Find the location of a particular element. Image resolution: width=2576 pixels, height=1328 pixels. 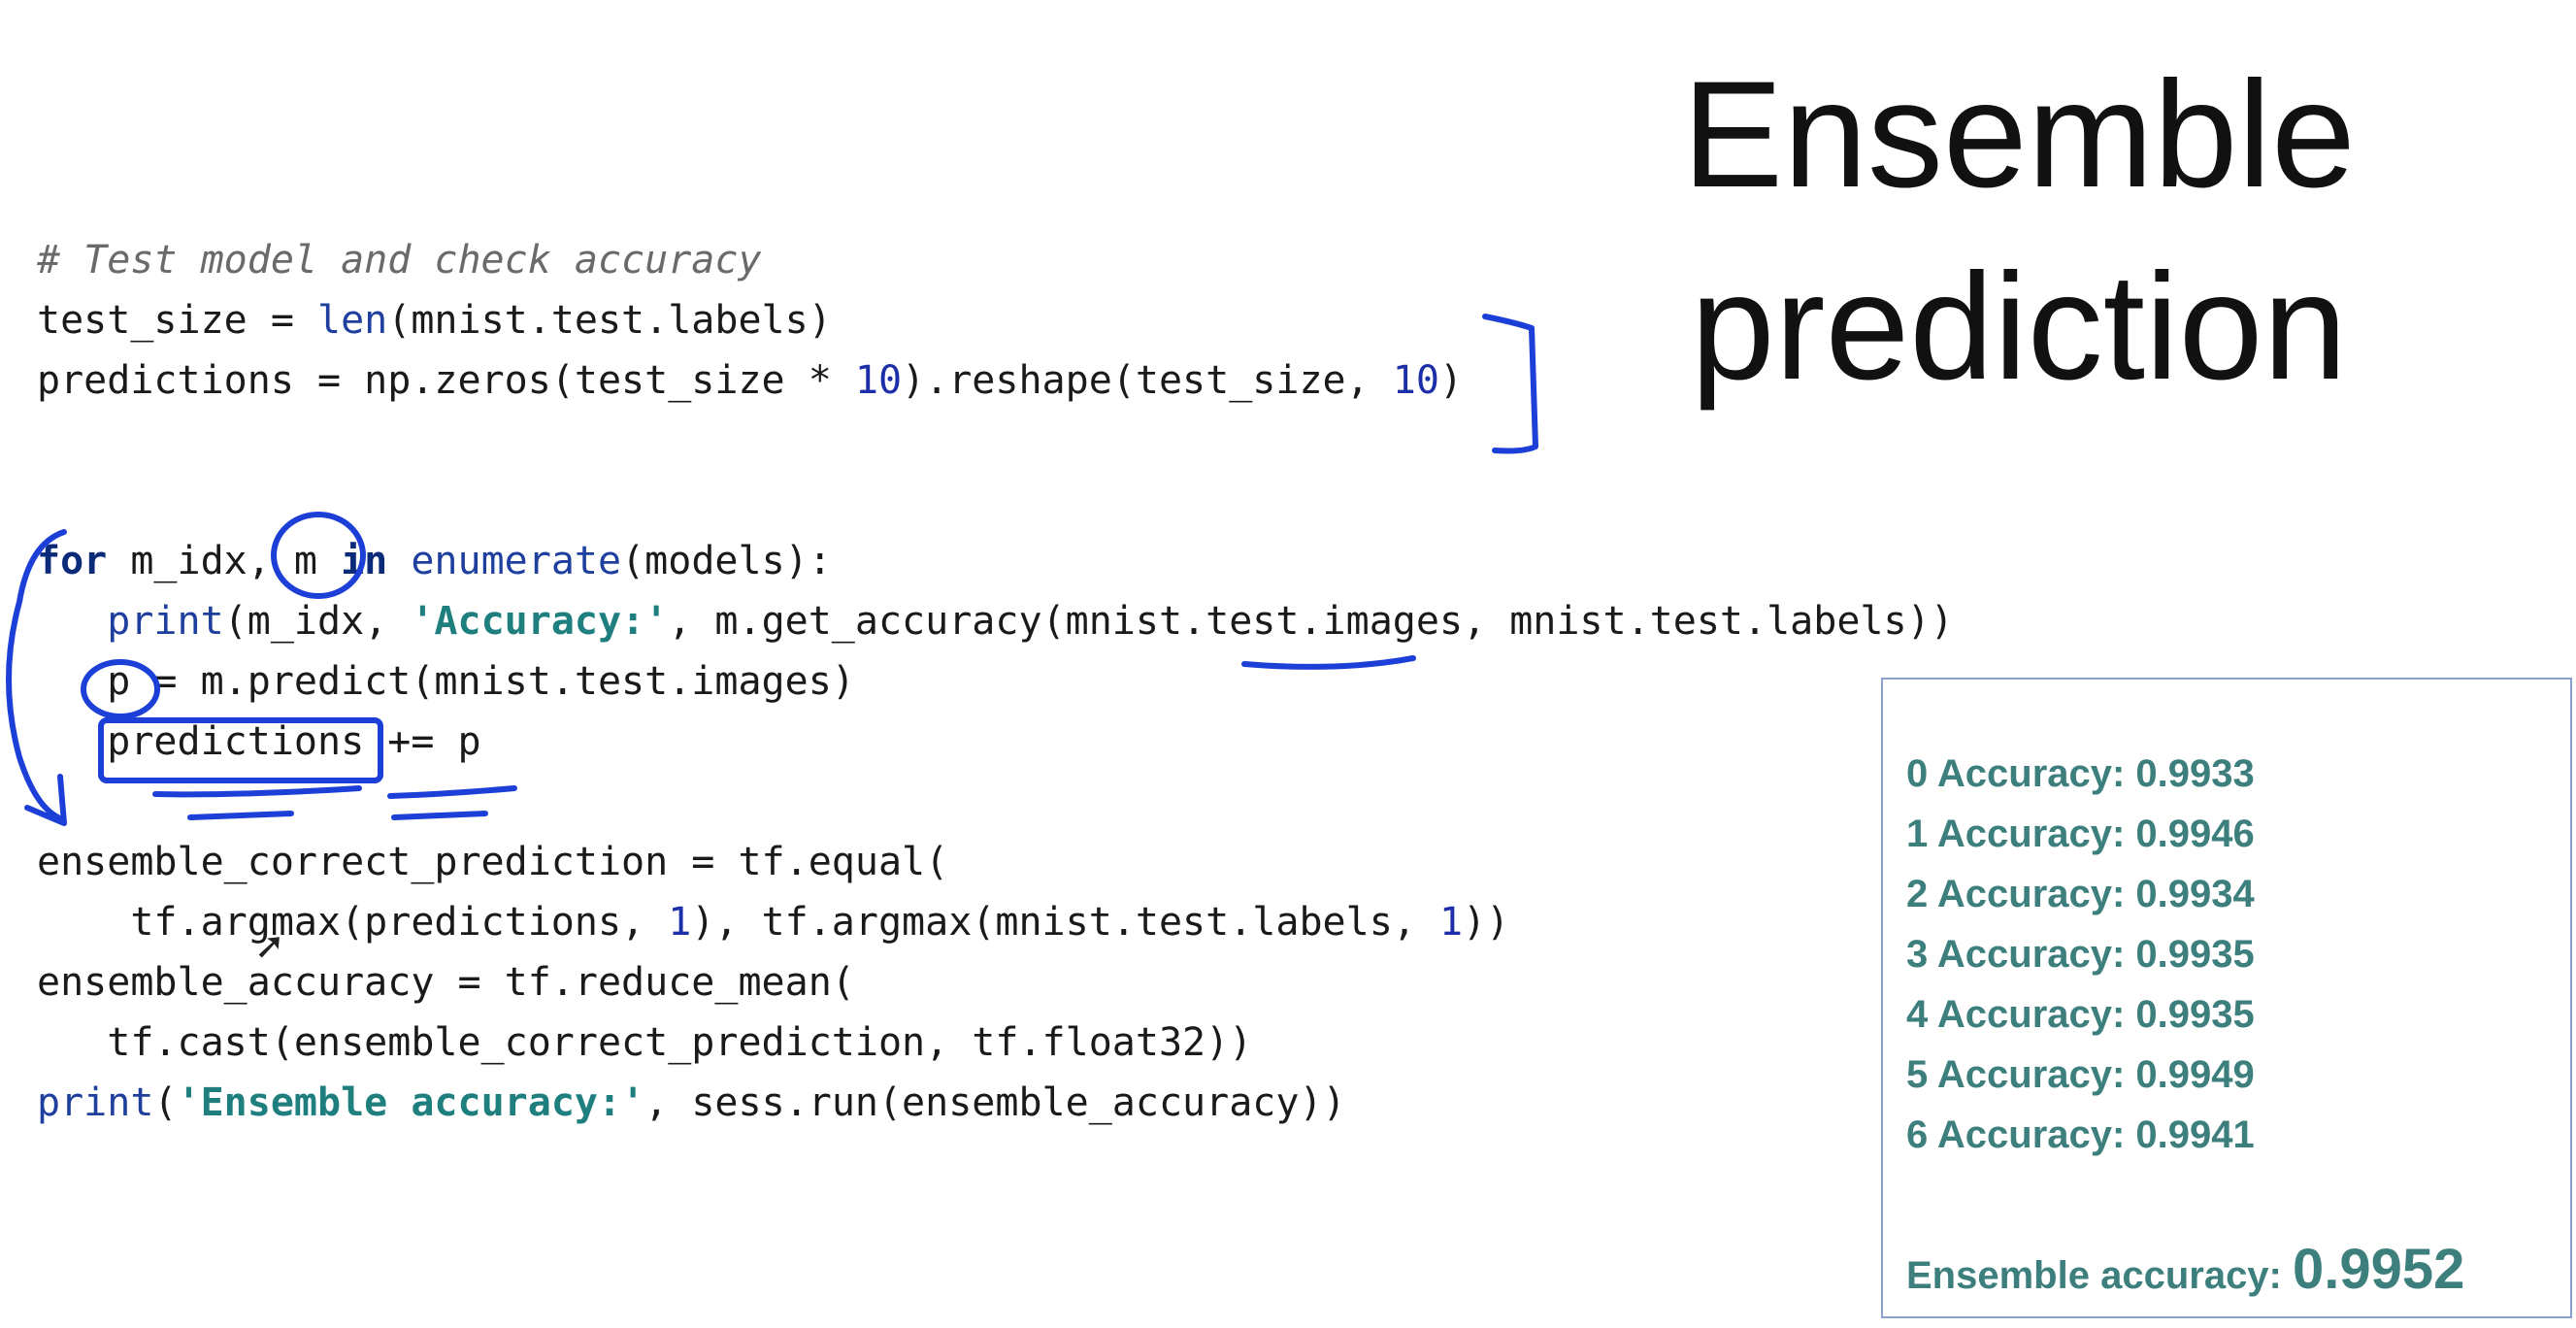

accuracy-row: 0 Accuracy: 0.9933 is located at coordinates (2080, 773).